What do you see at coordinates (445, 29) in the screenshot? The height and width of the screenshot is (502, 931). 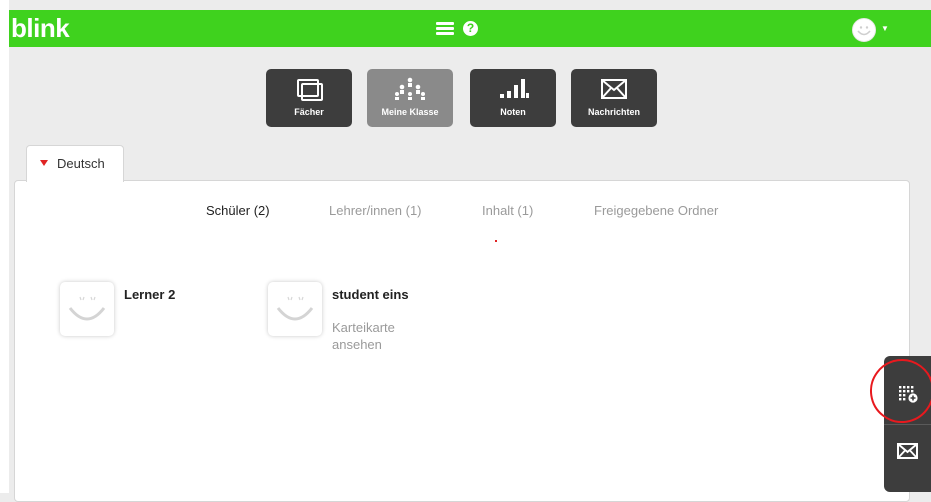 I see `menu-icon` at bounding box center [445, 29].